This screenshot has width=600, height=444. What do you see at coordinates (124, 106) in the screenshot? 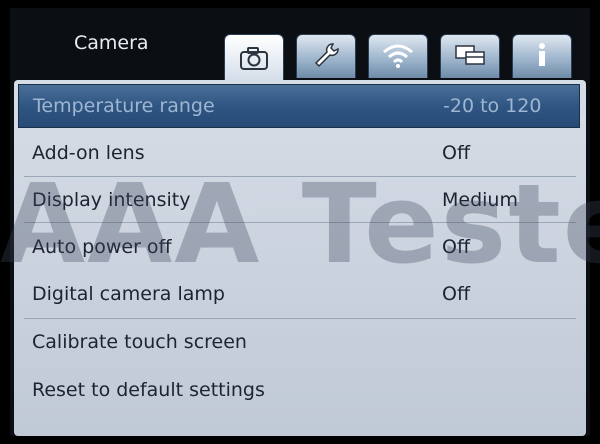
I see `setting-label: Temperature range` at bounding box center [124, 106].